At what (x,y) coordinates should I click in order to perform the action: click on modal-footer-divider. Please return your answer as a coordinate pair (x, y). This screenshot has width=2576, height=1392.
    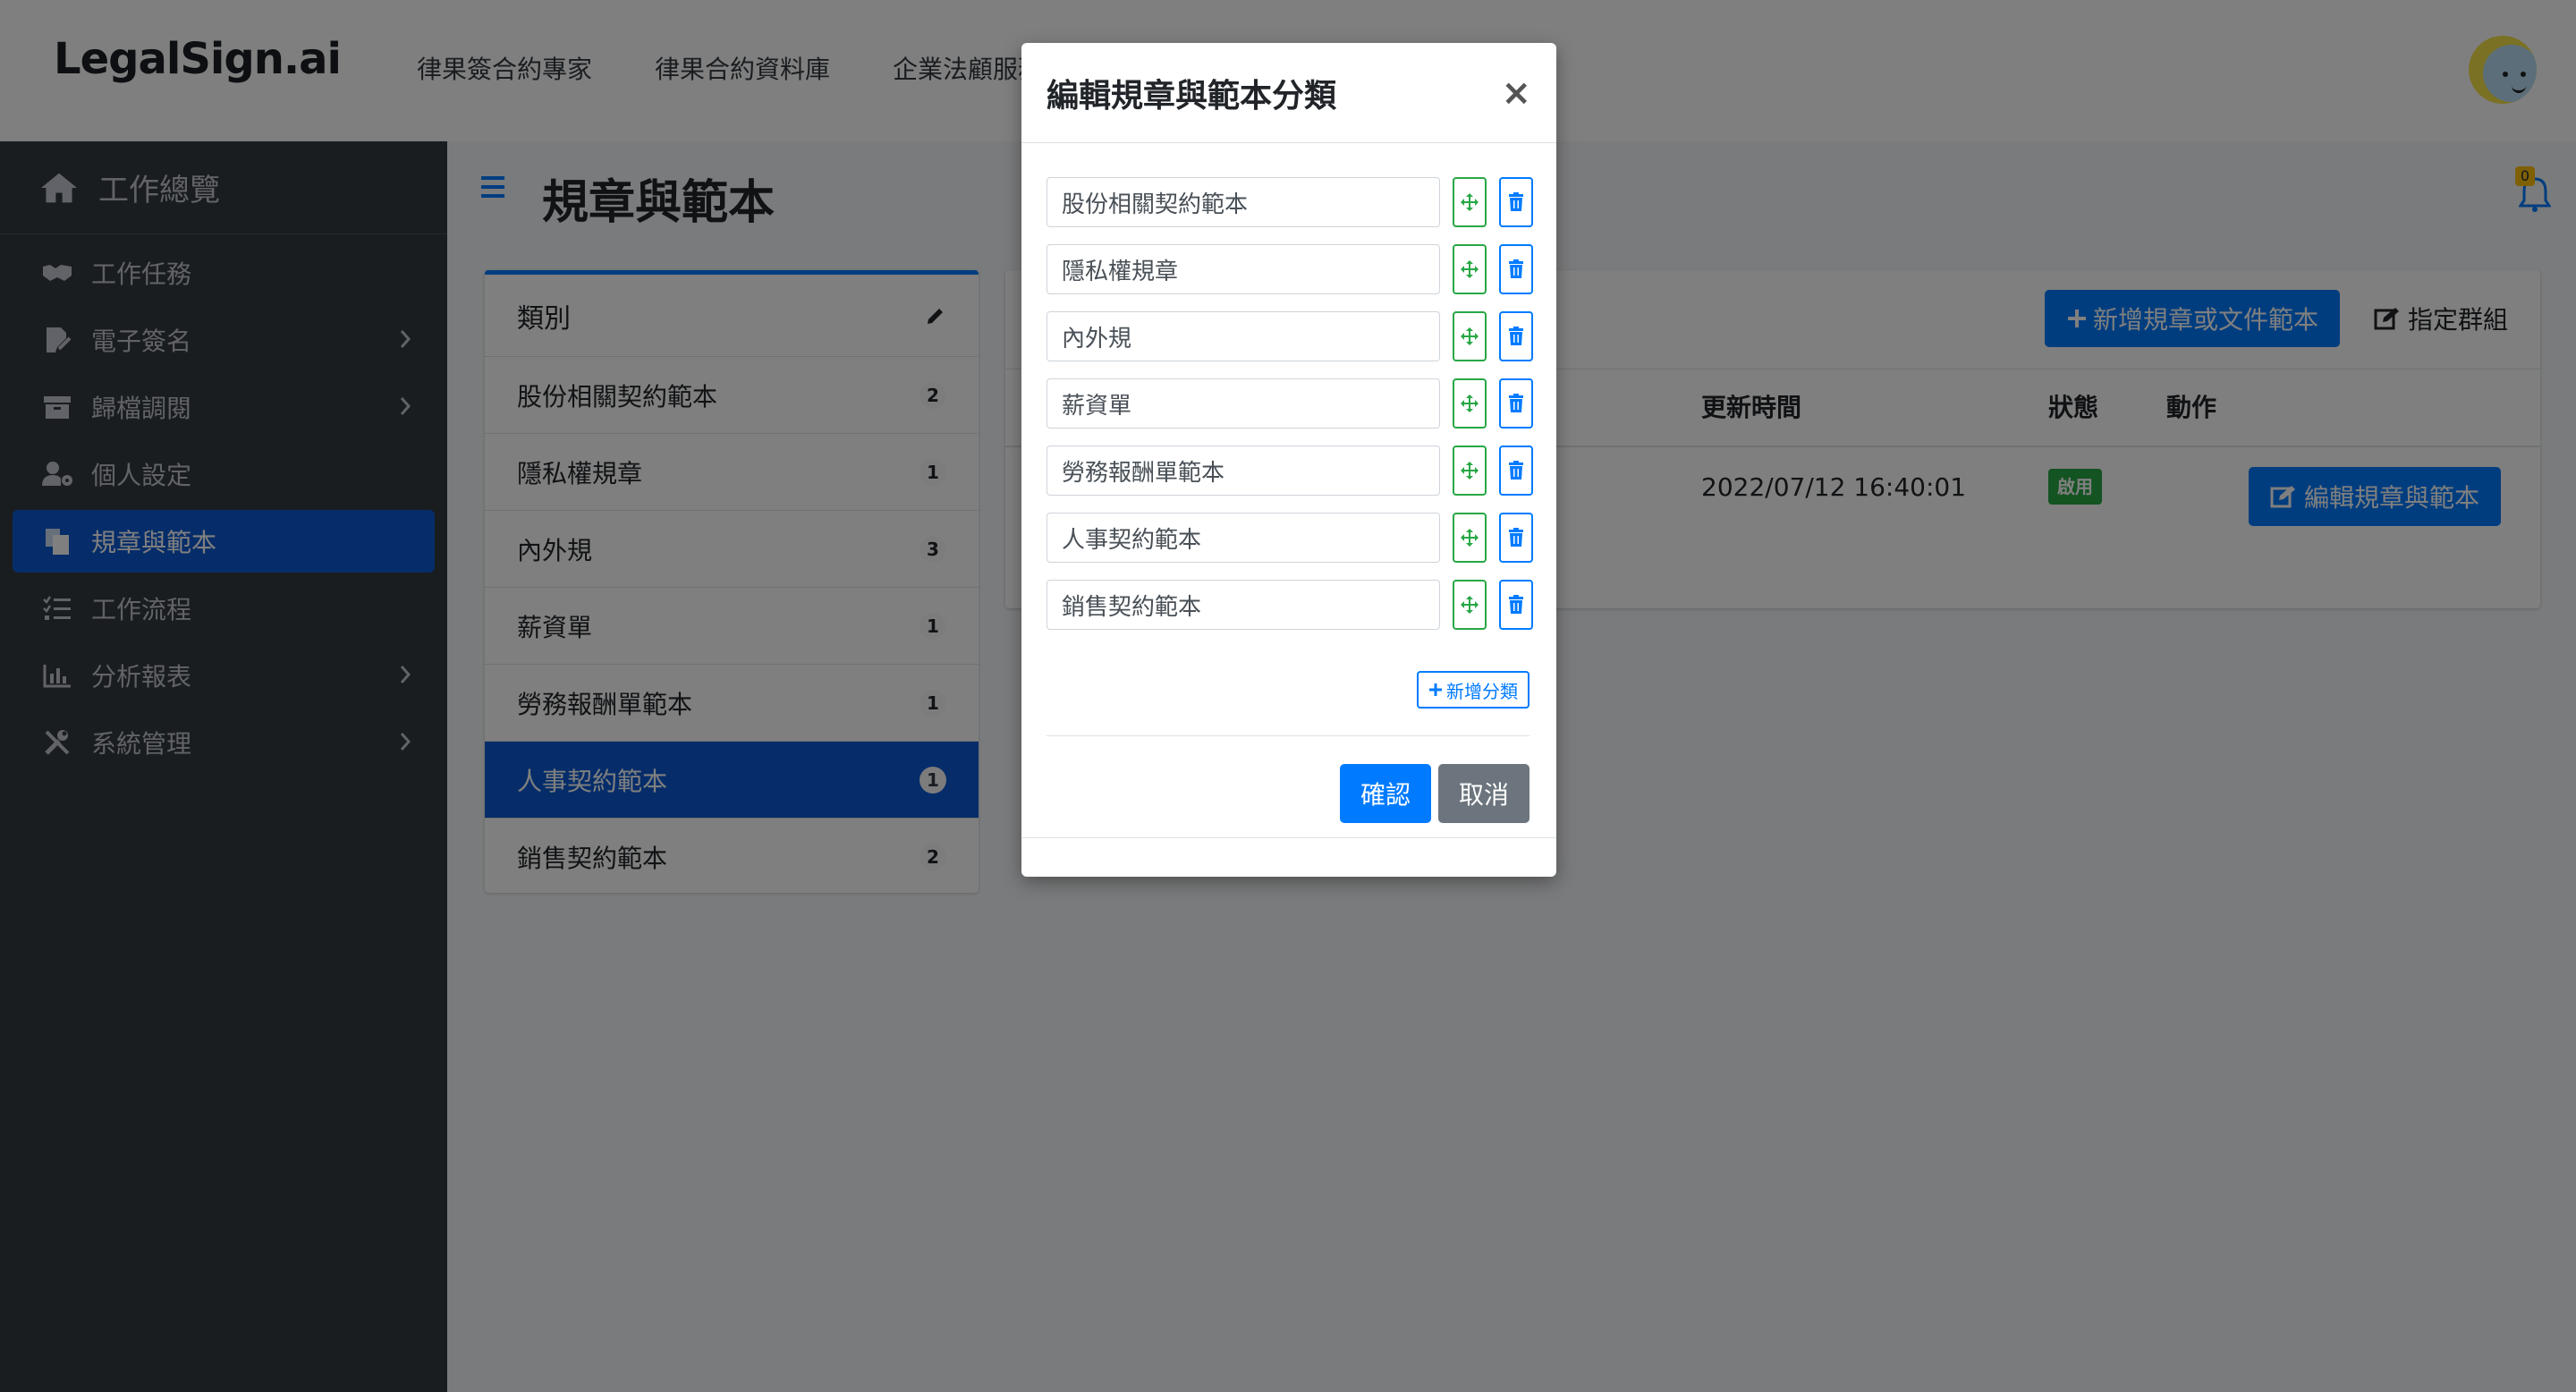
    Looking at the image, I should click on (1288, 837).